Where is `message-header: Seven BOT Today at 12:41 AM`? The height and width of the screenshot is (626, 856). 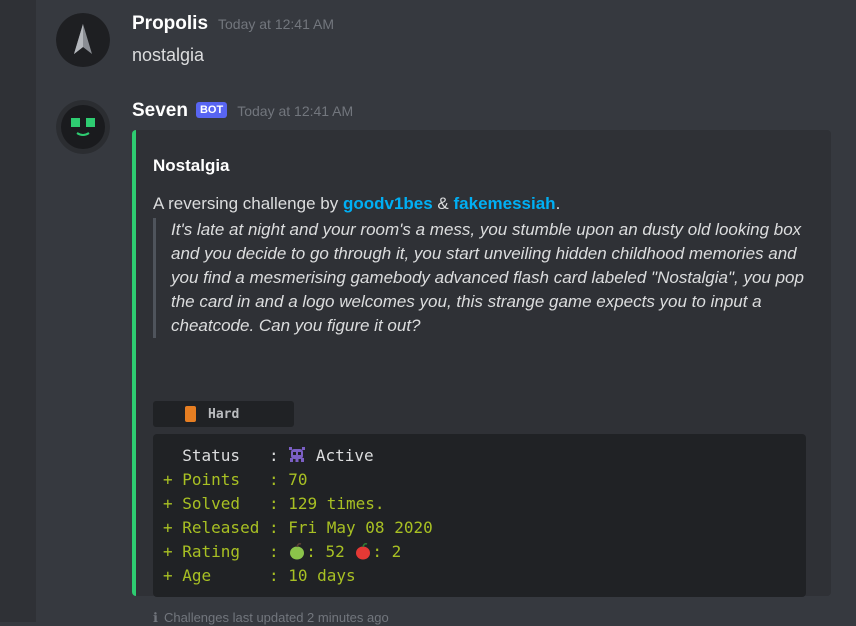 message-header: Seven BOT Today at 12:41 AM is located at coordinates (242, 111).